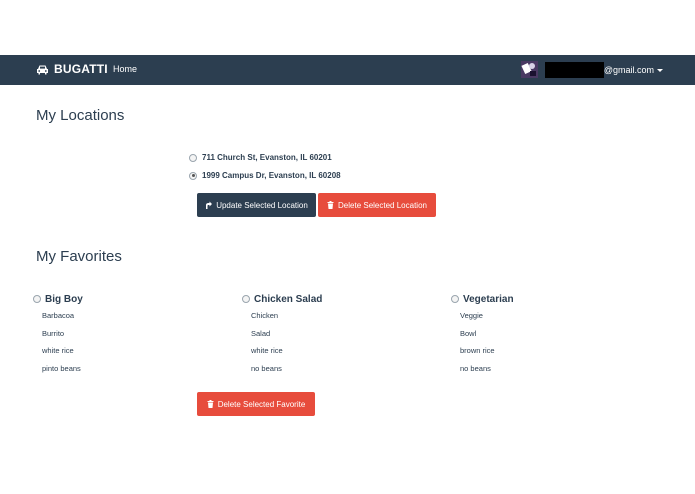 This screenshot has height=494, width=695. What do you see at coordinates (633, 70) in the screenshot?
I see `user-email: @gmail.com` at bounding box center [633, 70].